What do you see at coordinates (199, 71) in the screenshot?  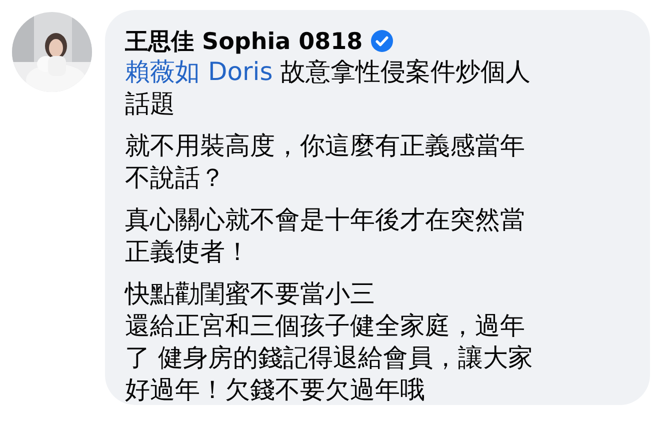 I see `mention-link: 賴薇如 Doris` at bounding box center [199, 71].